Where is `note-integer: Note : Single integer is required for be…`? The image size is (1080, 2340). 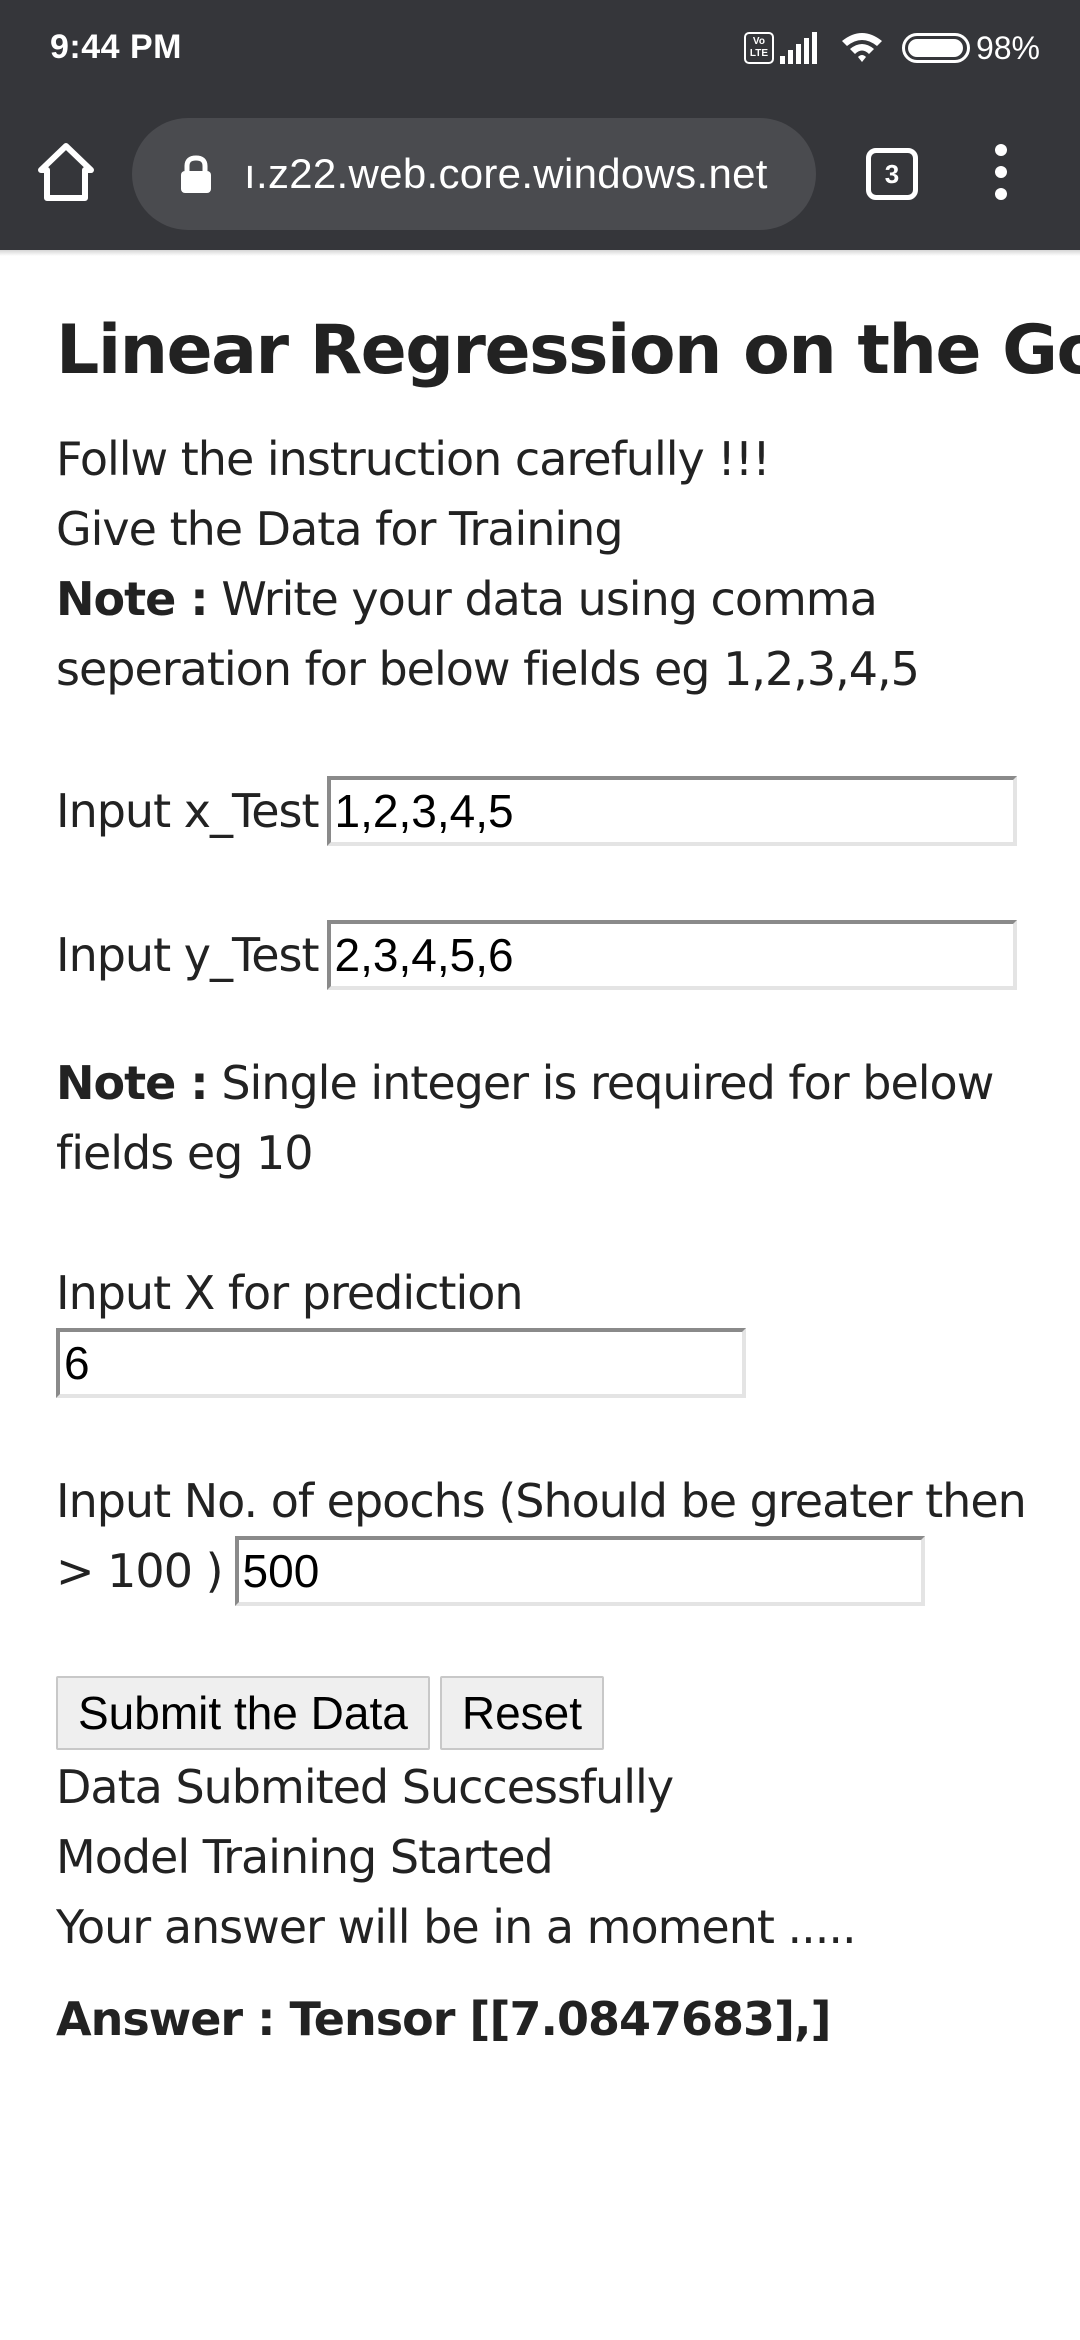
note-integer: Note : Single integer is required for be… is located at coordinates (541, 1118).